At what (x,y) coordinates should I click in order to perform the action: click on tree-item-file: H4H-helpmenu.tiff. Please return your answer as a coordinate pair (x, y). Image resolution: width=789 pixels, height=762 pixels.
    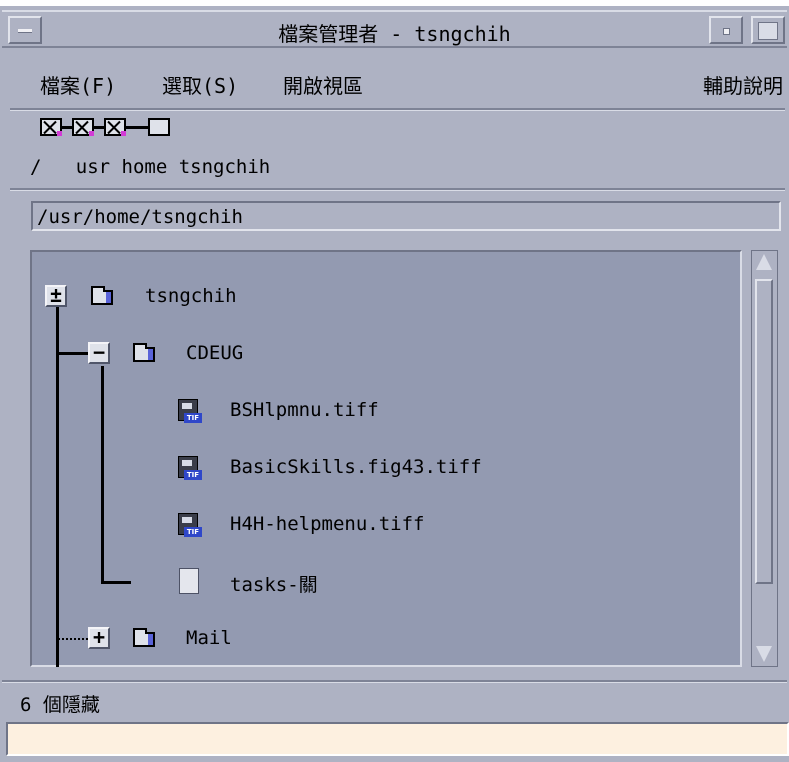
    Looking at the image, I should click on (327, 524).